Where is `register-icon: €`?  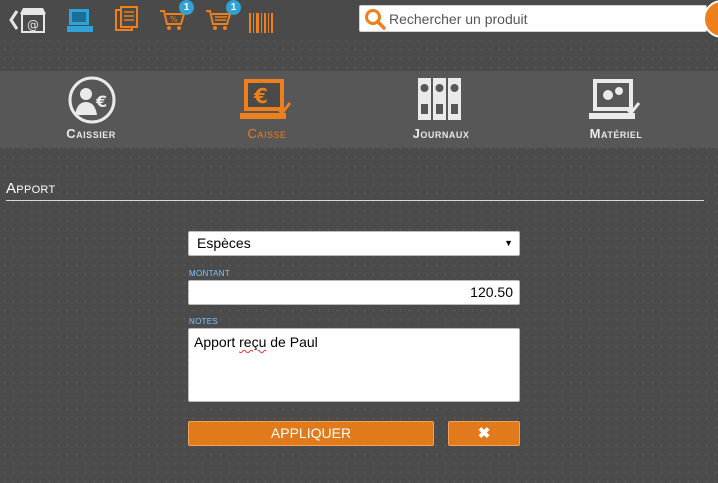
register-icon: € is located at coordinates (266, 99).